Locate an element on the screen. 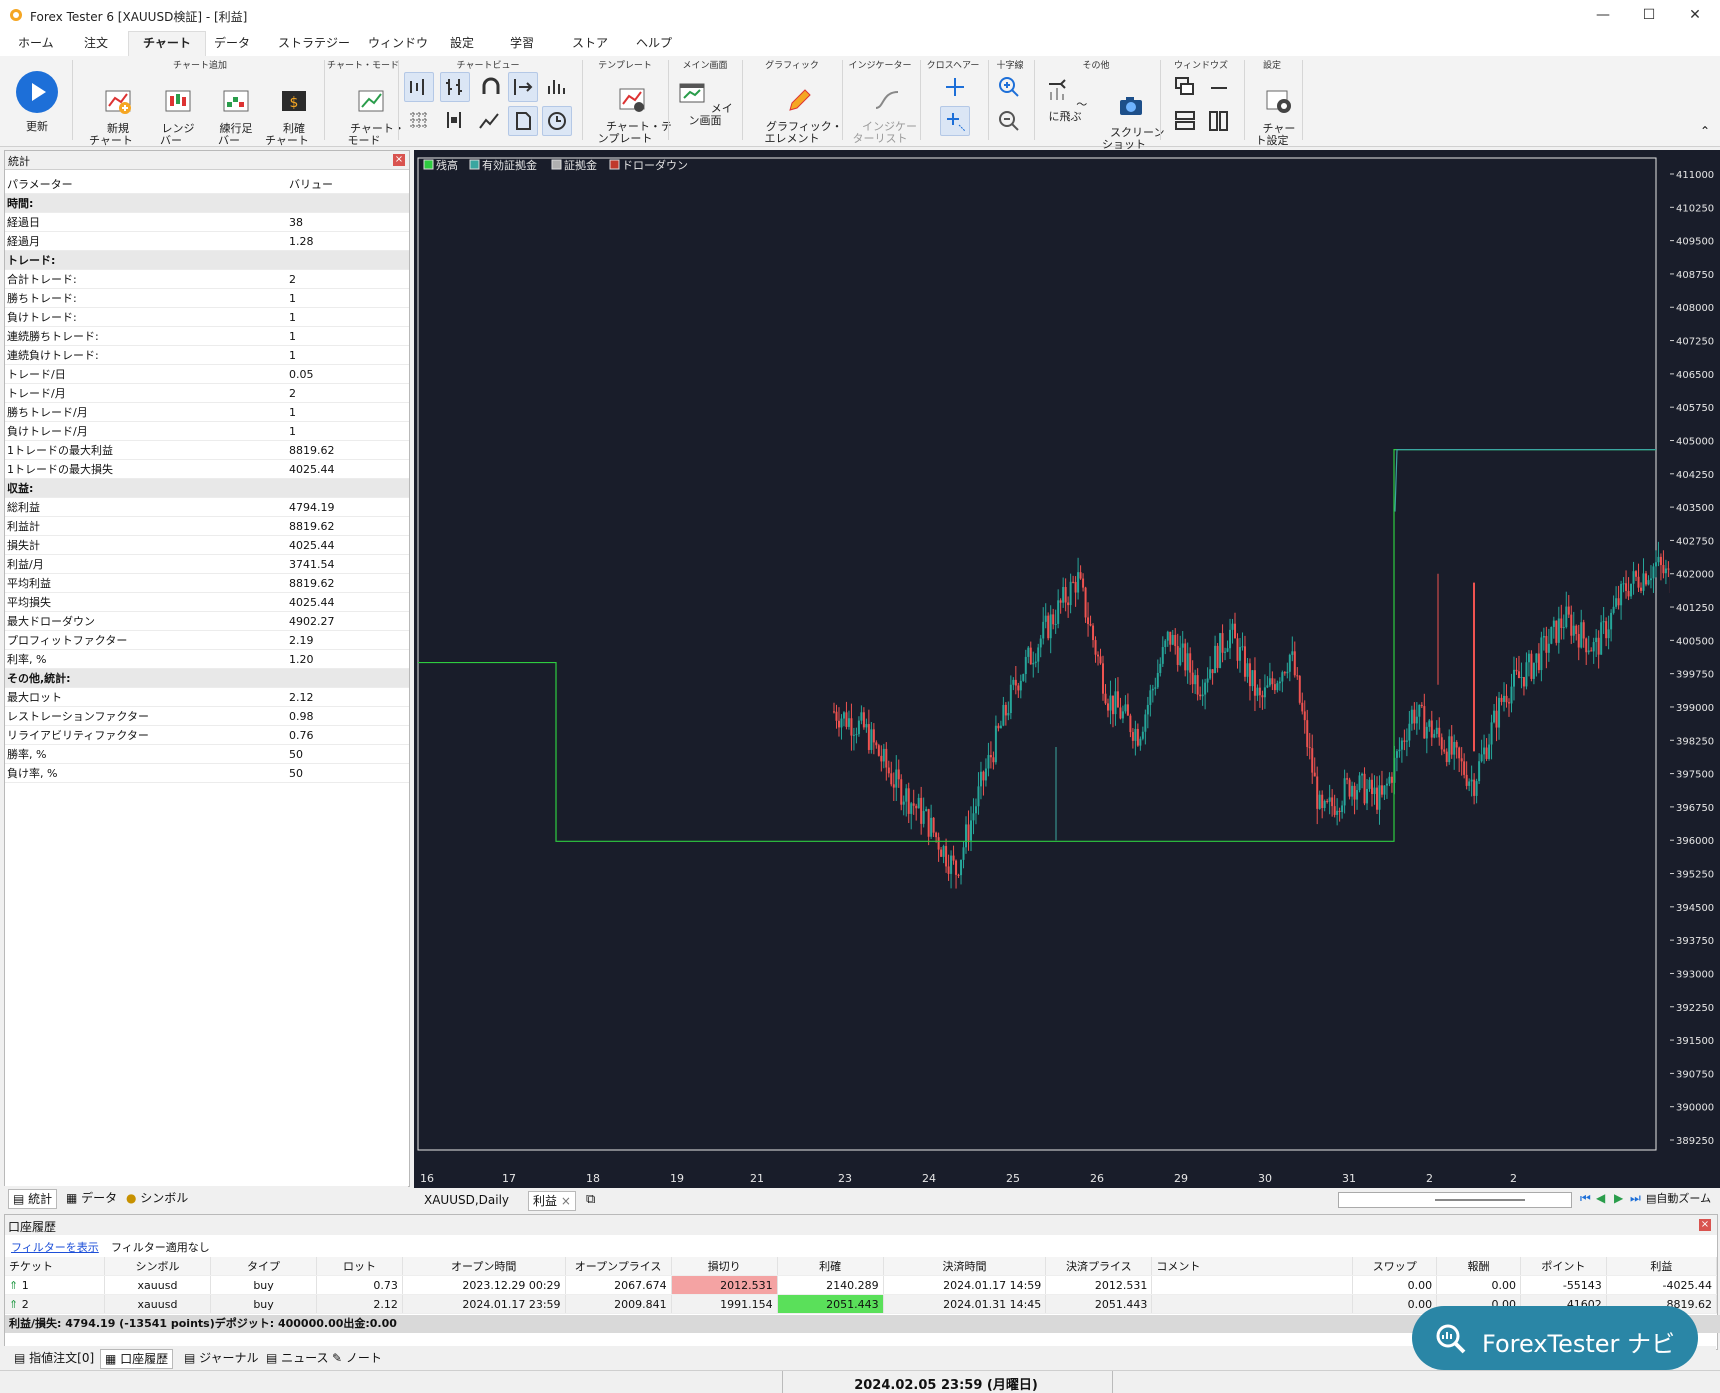 The image size is (1720, 1393). history-column-header: スワップ is located at coordinates (1395, 1266).